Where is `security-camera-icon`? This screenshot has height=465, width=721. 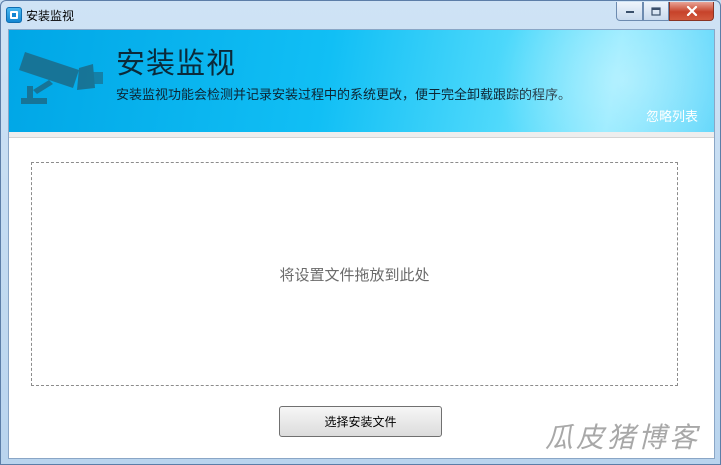
security-camera-icon is located at coordinates (61, 78).